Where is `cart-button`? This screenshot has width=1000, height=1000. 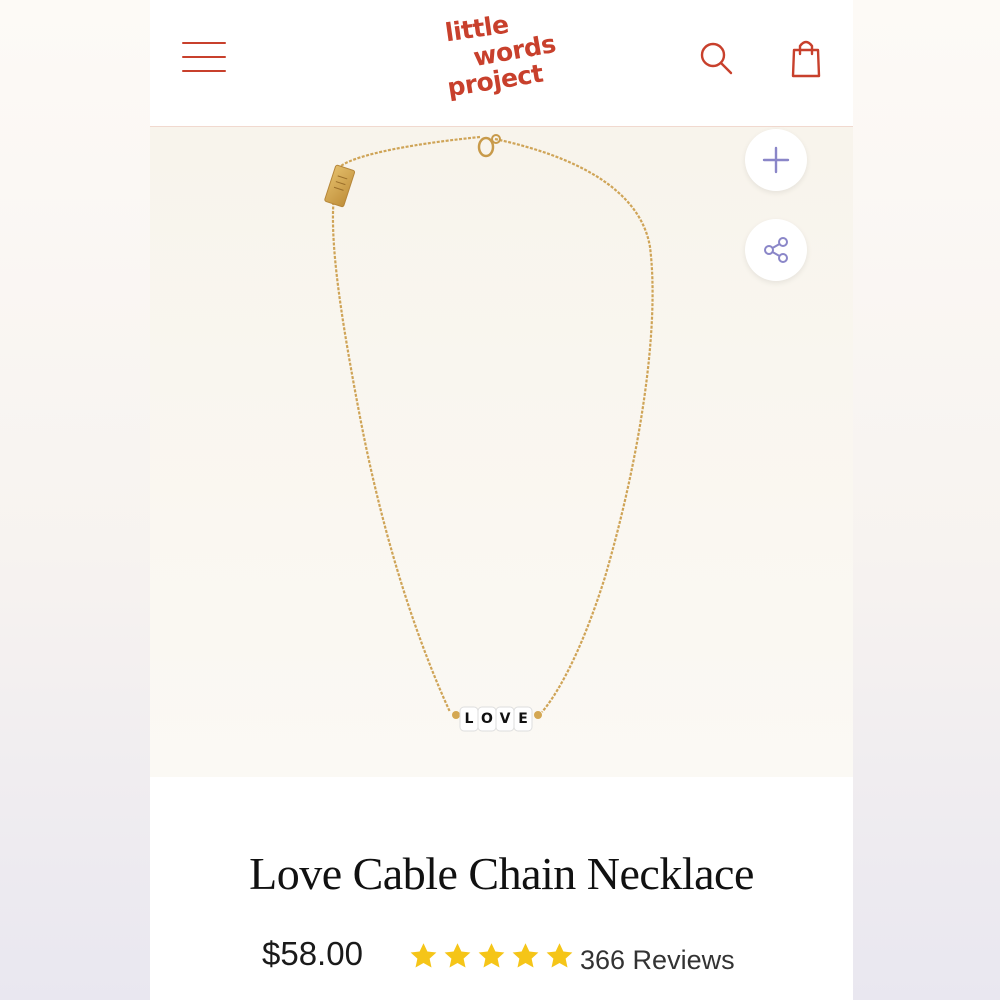
cart-button is located at coordinates (806, 58).